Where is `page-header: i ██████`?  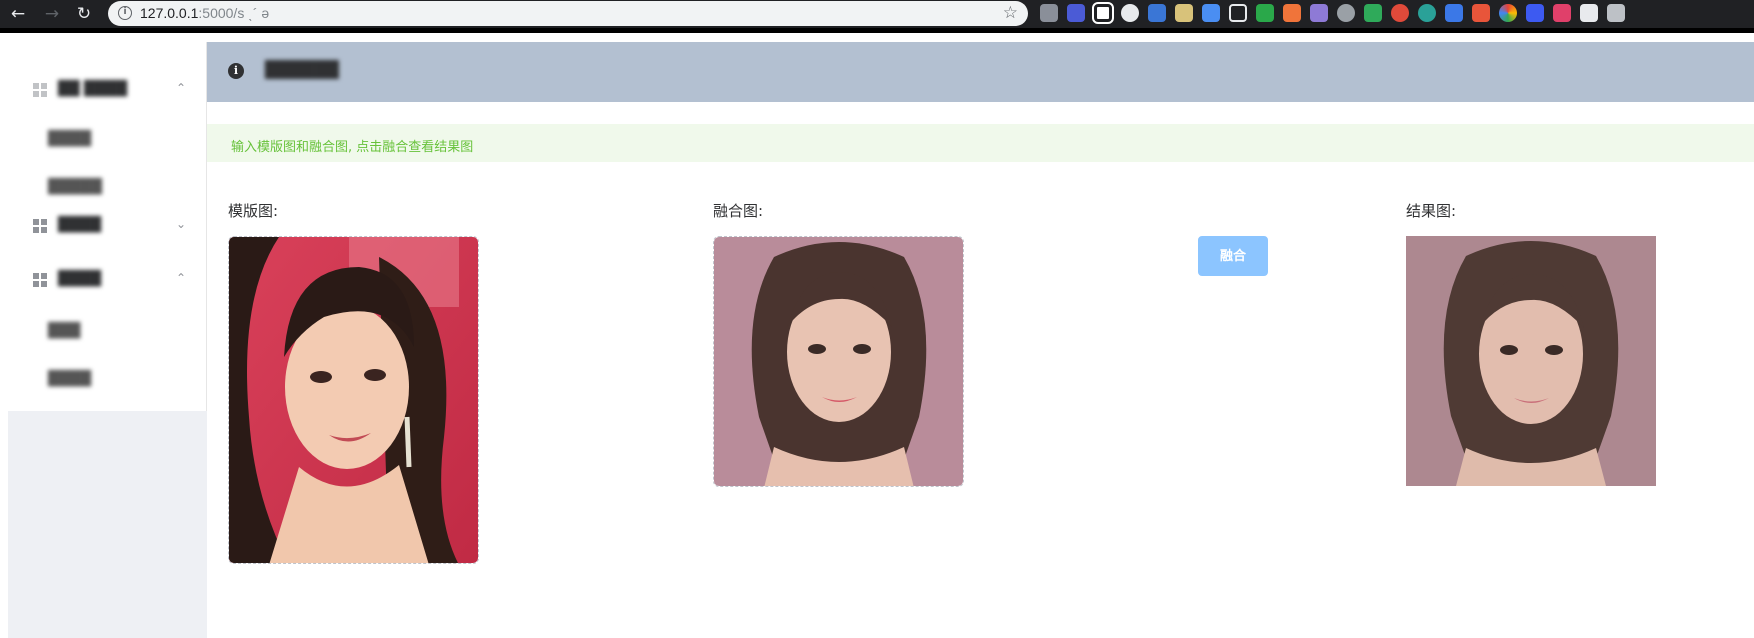
page-header: i ██████ is located at coordinates (980, 72).